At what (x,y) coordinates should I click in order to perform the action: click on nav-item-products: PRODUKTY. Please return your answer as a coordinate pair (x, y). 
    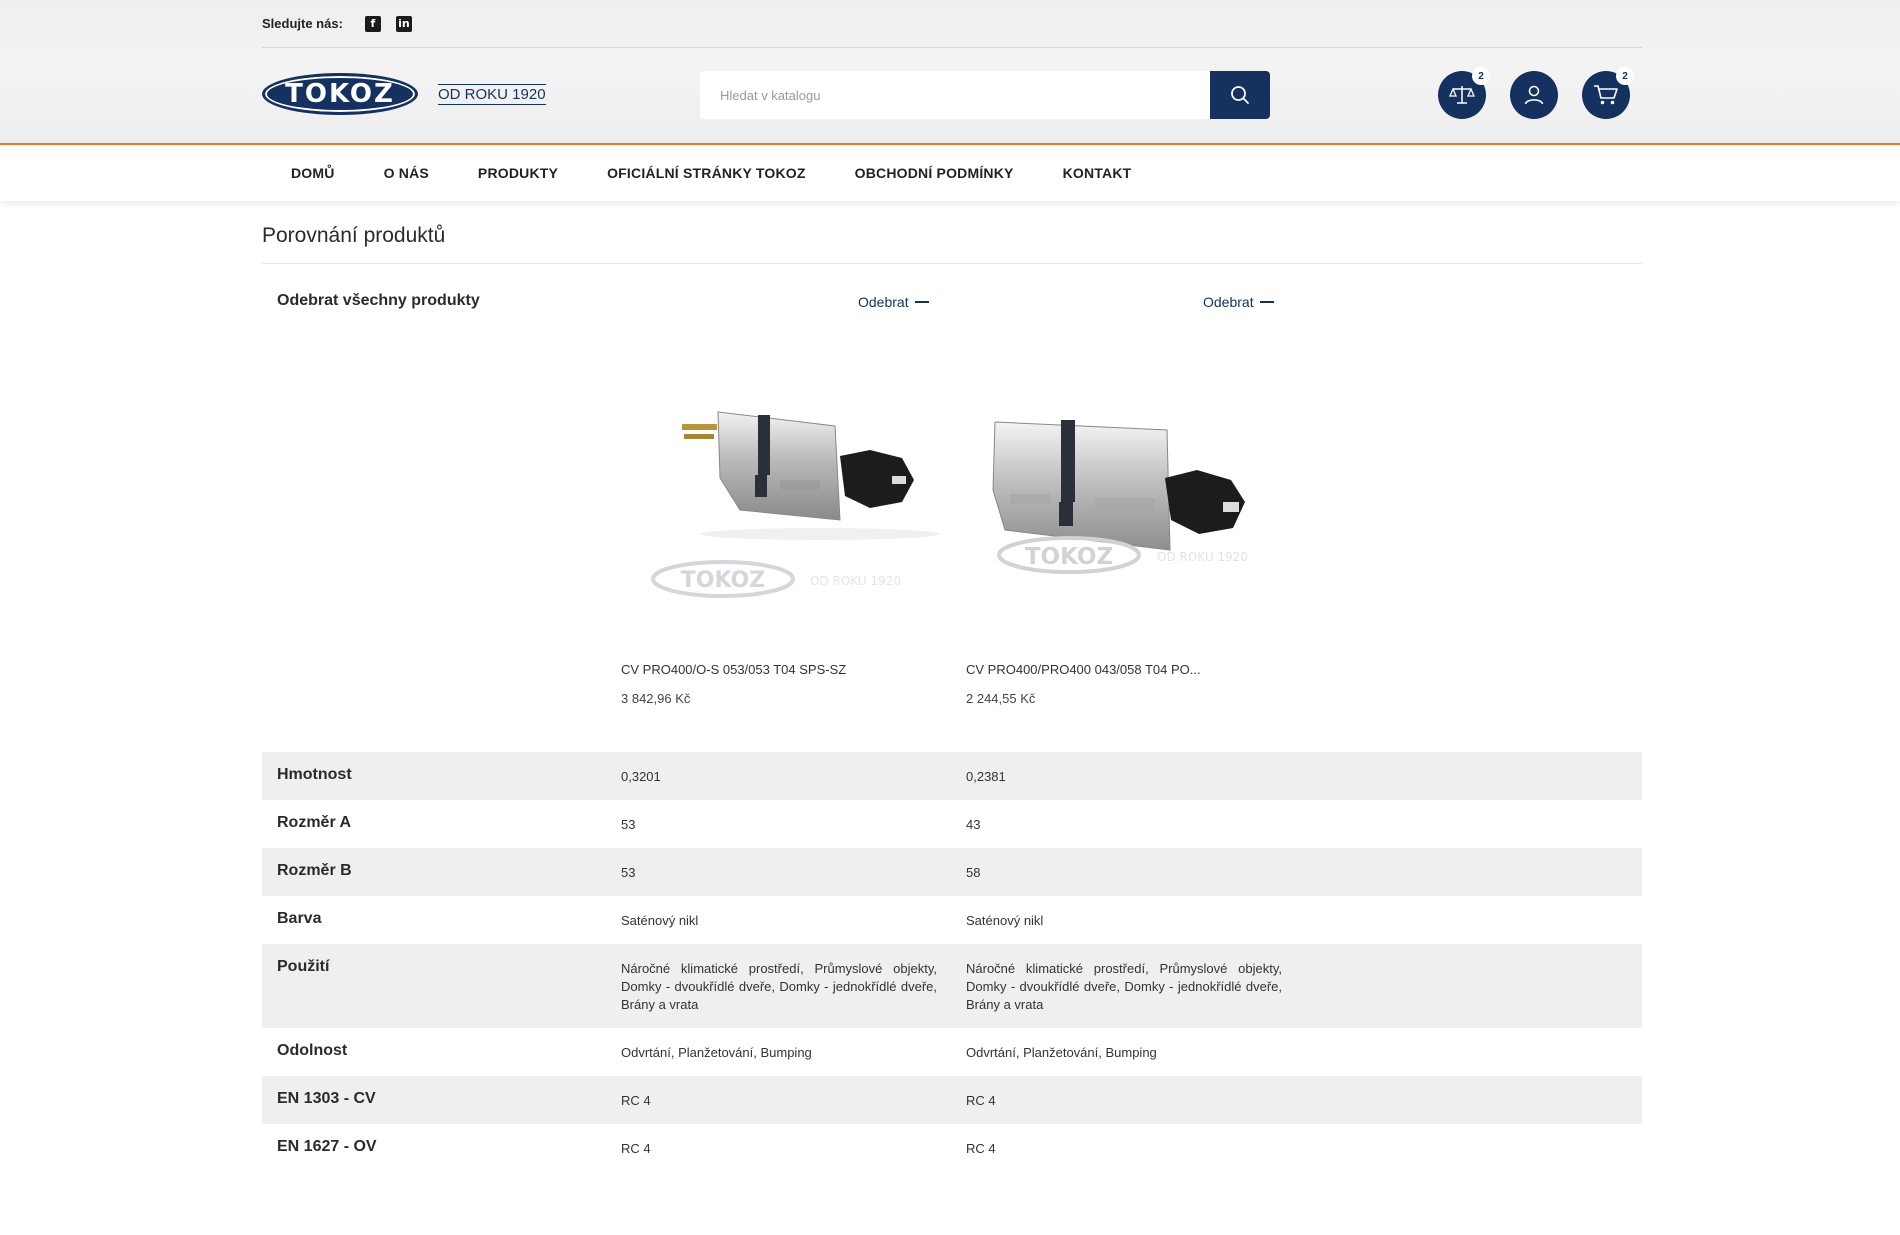
    Looking at the image, I should click on (518, 173).